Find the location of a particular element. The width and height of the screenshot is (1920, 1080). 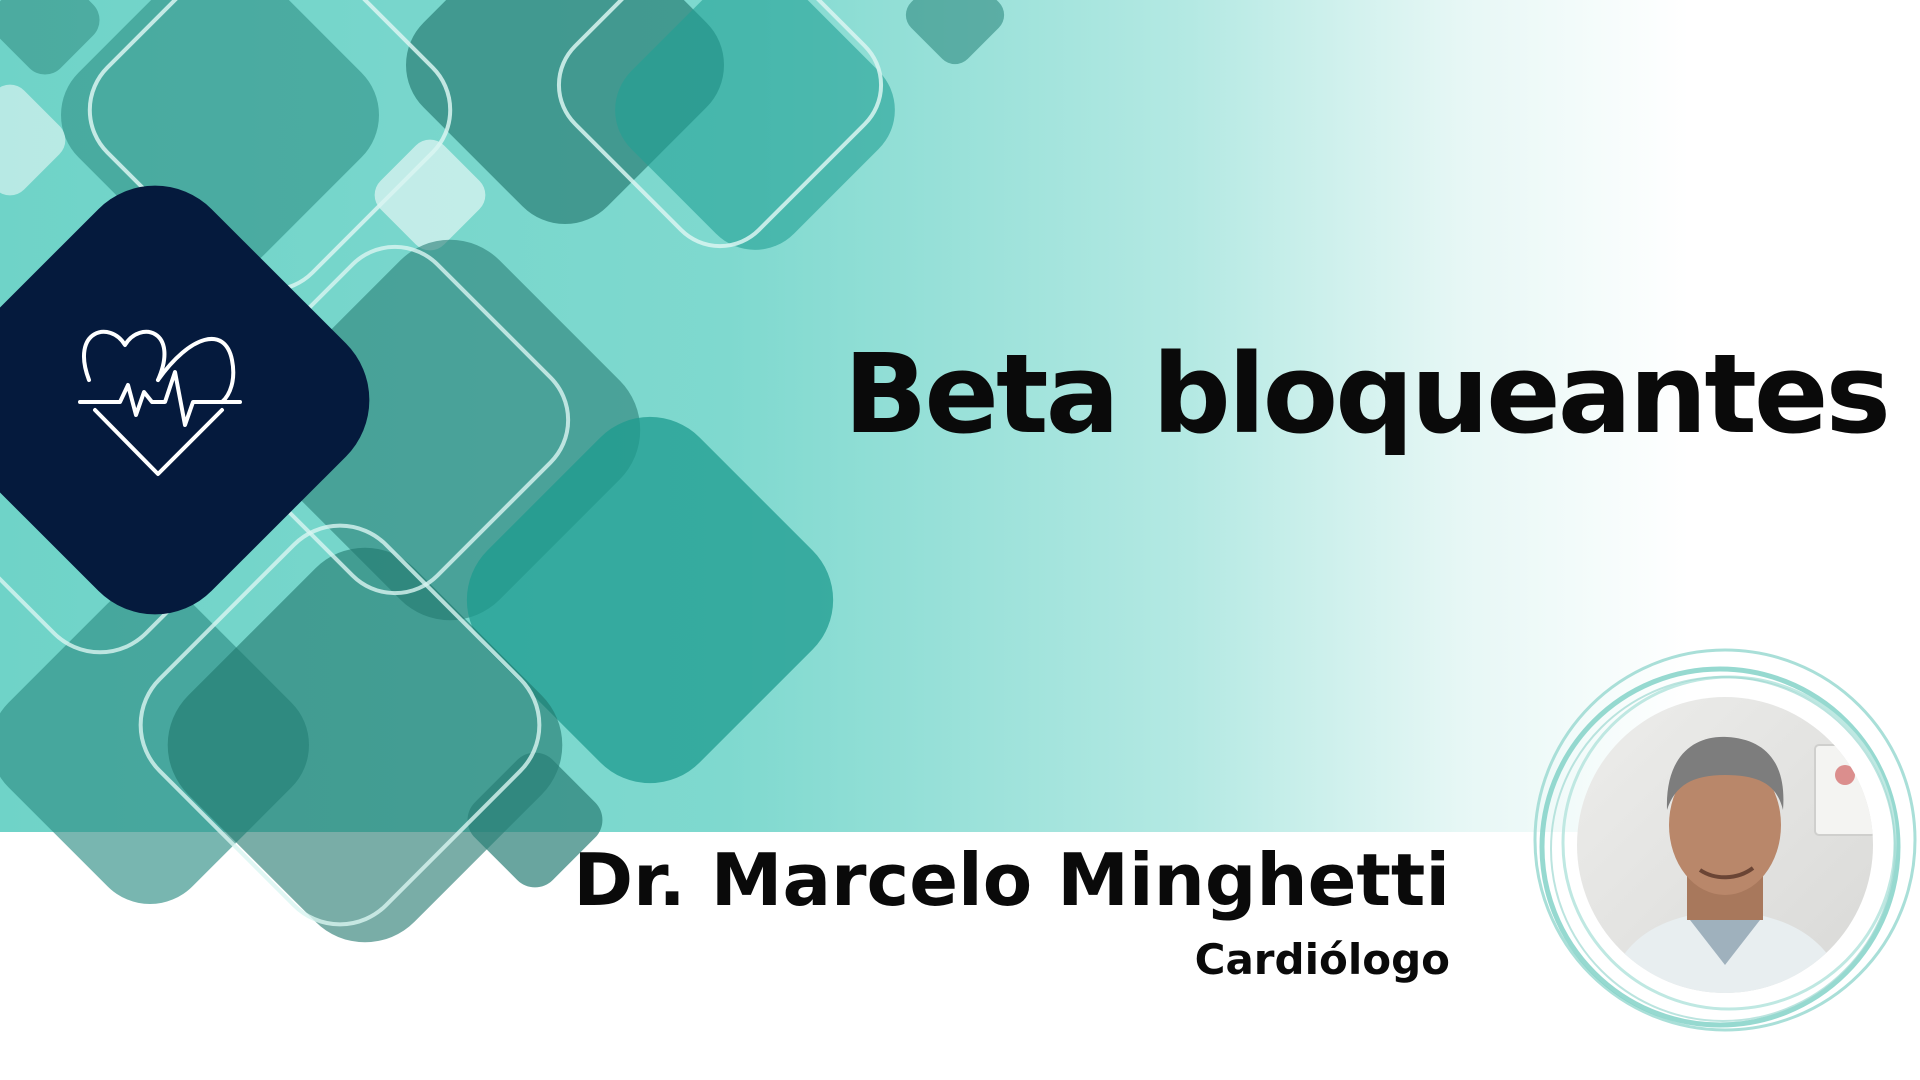

author-role: Cardiólogo is located at coordinates (1322, 959).